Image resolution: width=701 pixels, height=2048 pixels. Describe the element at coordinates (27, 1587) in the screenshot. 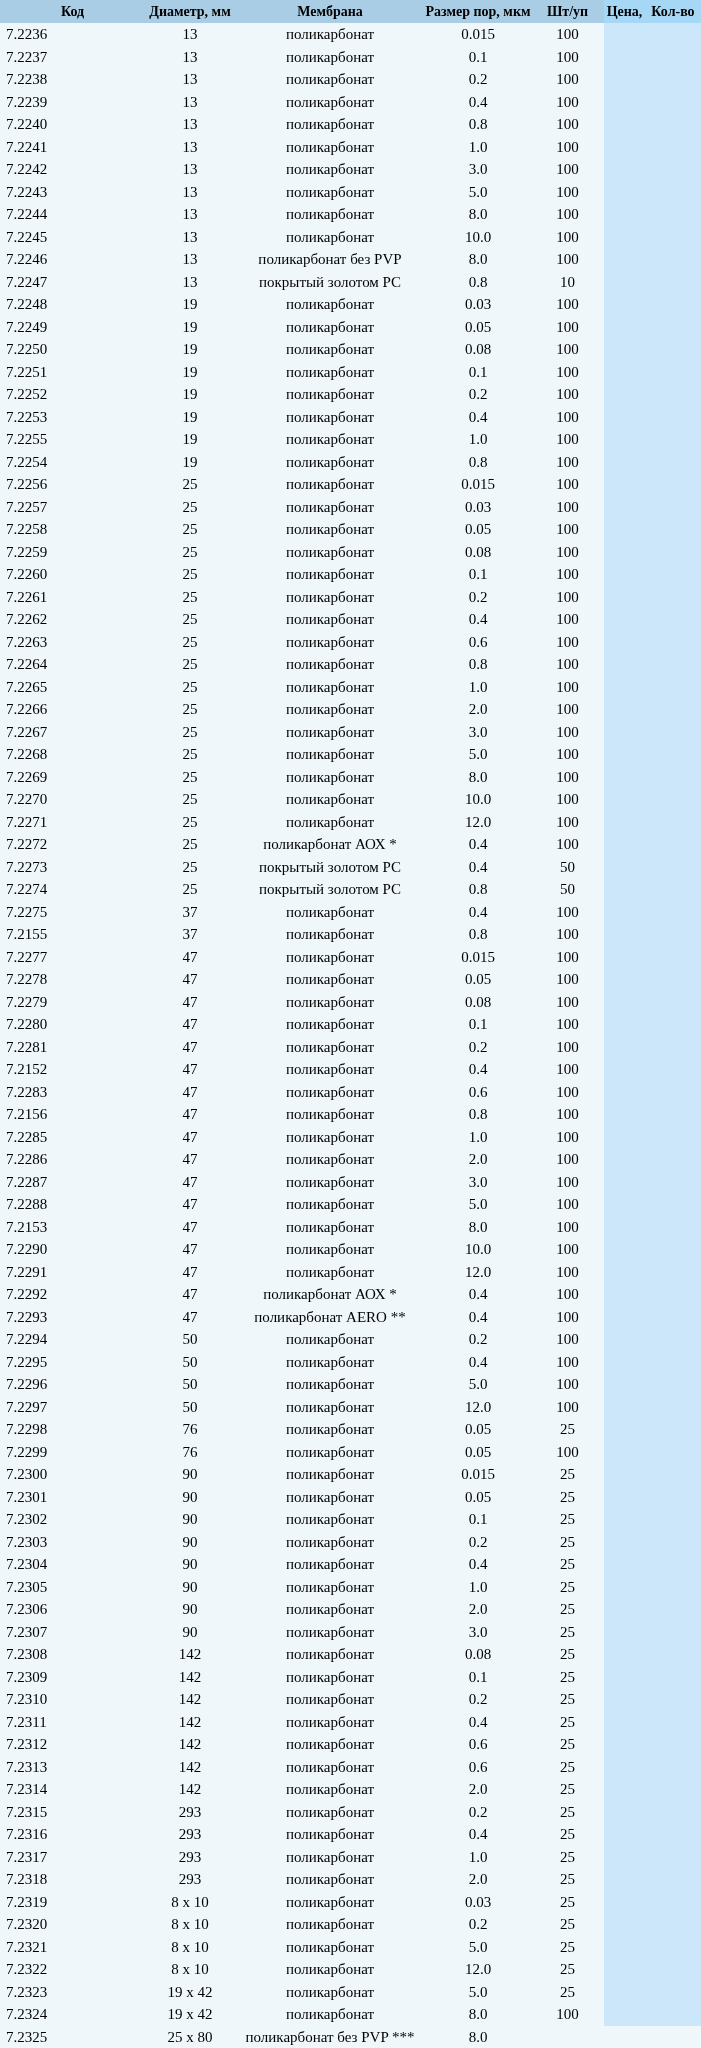

I see `table-cell-text: 7.2305` at that location.